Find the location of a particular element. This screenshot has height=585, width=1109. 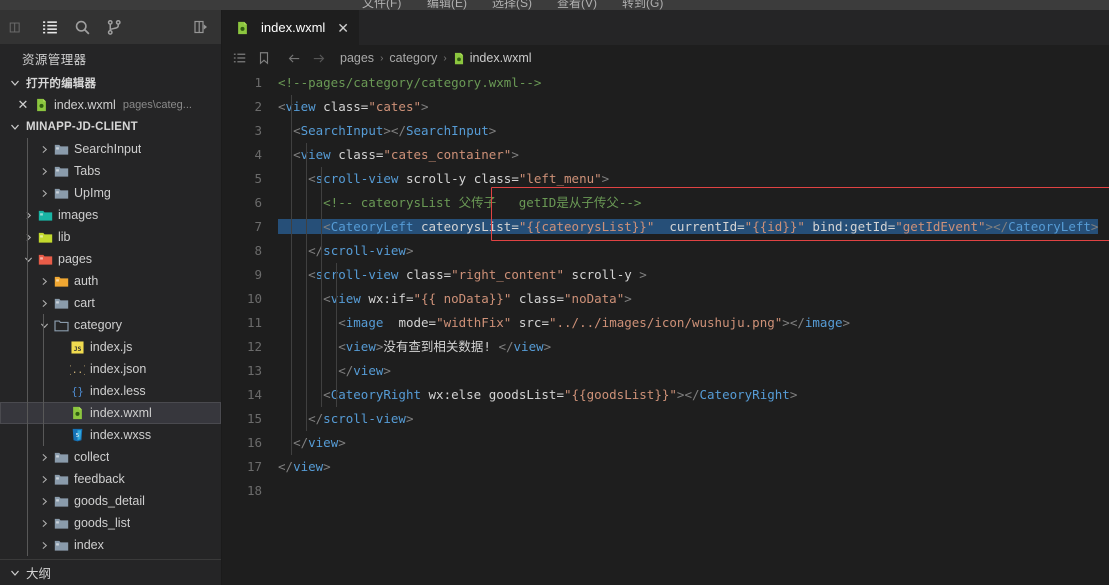

arrow-left-icon is located at coordinates (294, 58).